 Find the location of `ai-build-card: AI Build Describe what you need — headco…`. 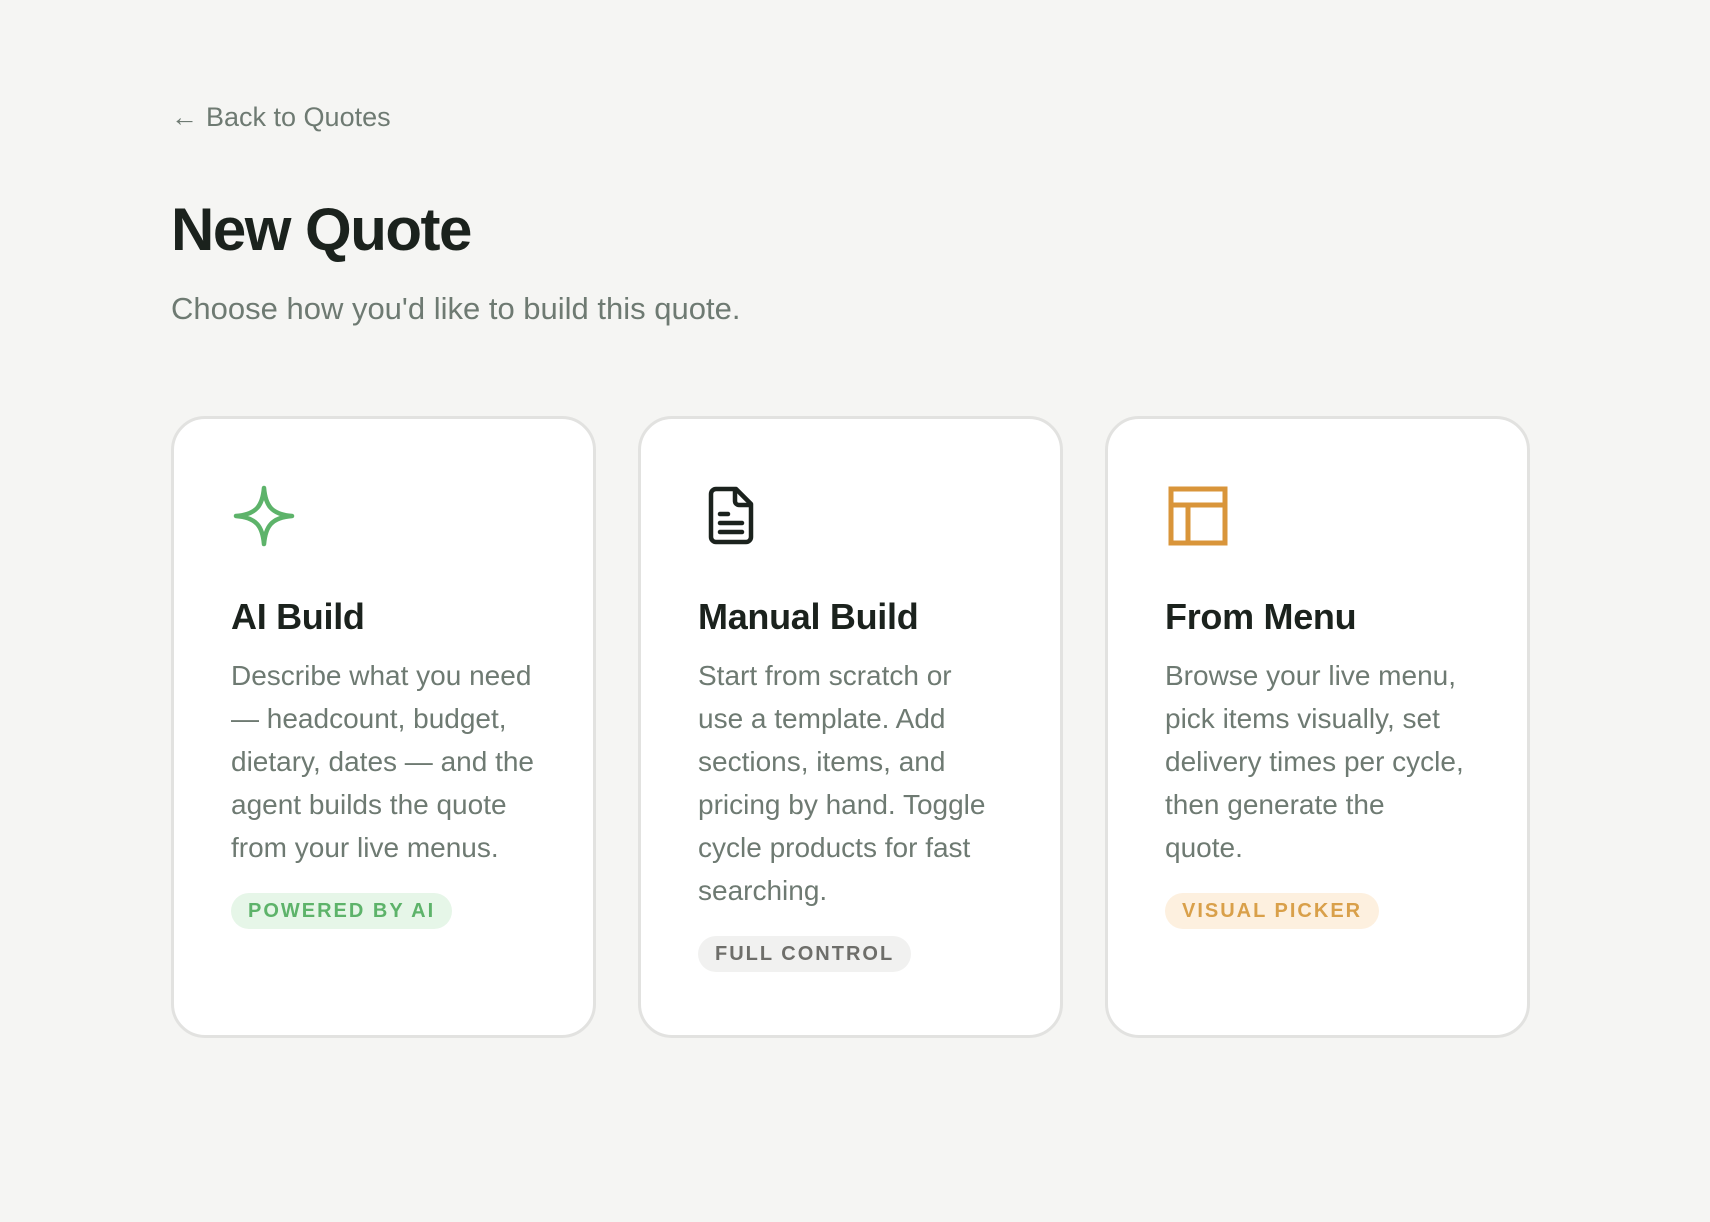

ai-build-card: AI Build Describe what you need — headco… is located at coordinates (383, 727).